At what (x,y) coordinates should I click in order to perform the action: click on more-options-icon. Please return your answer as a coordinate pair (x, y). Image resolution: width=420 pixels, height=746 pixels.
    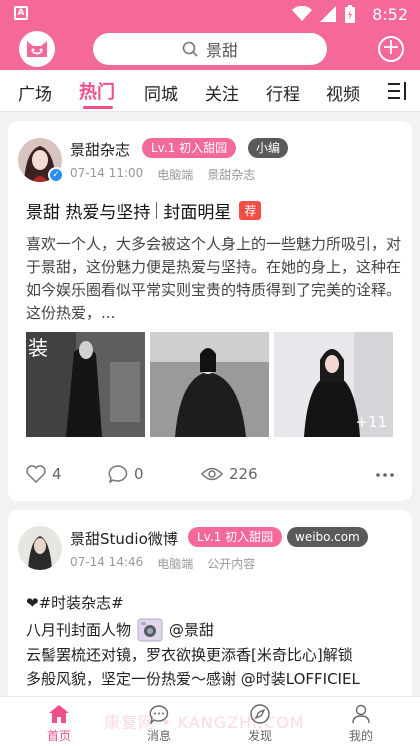
    Looking at the image, I should click on (385, 475).